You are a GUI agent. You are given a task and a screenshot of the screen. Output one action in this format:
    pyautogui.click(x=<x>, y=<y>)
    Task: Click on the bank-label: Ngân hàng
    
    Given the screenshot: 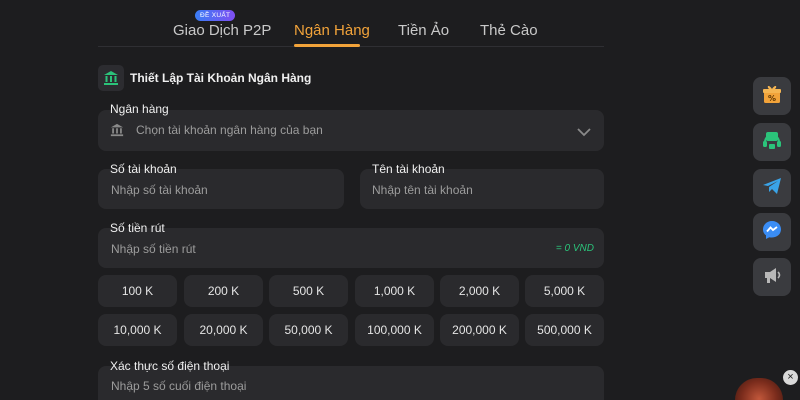 What is the action you would take?
    pyautogui.click(x=139, y=109)
    